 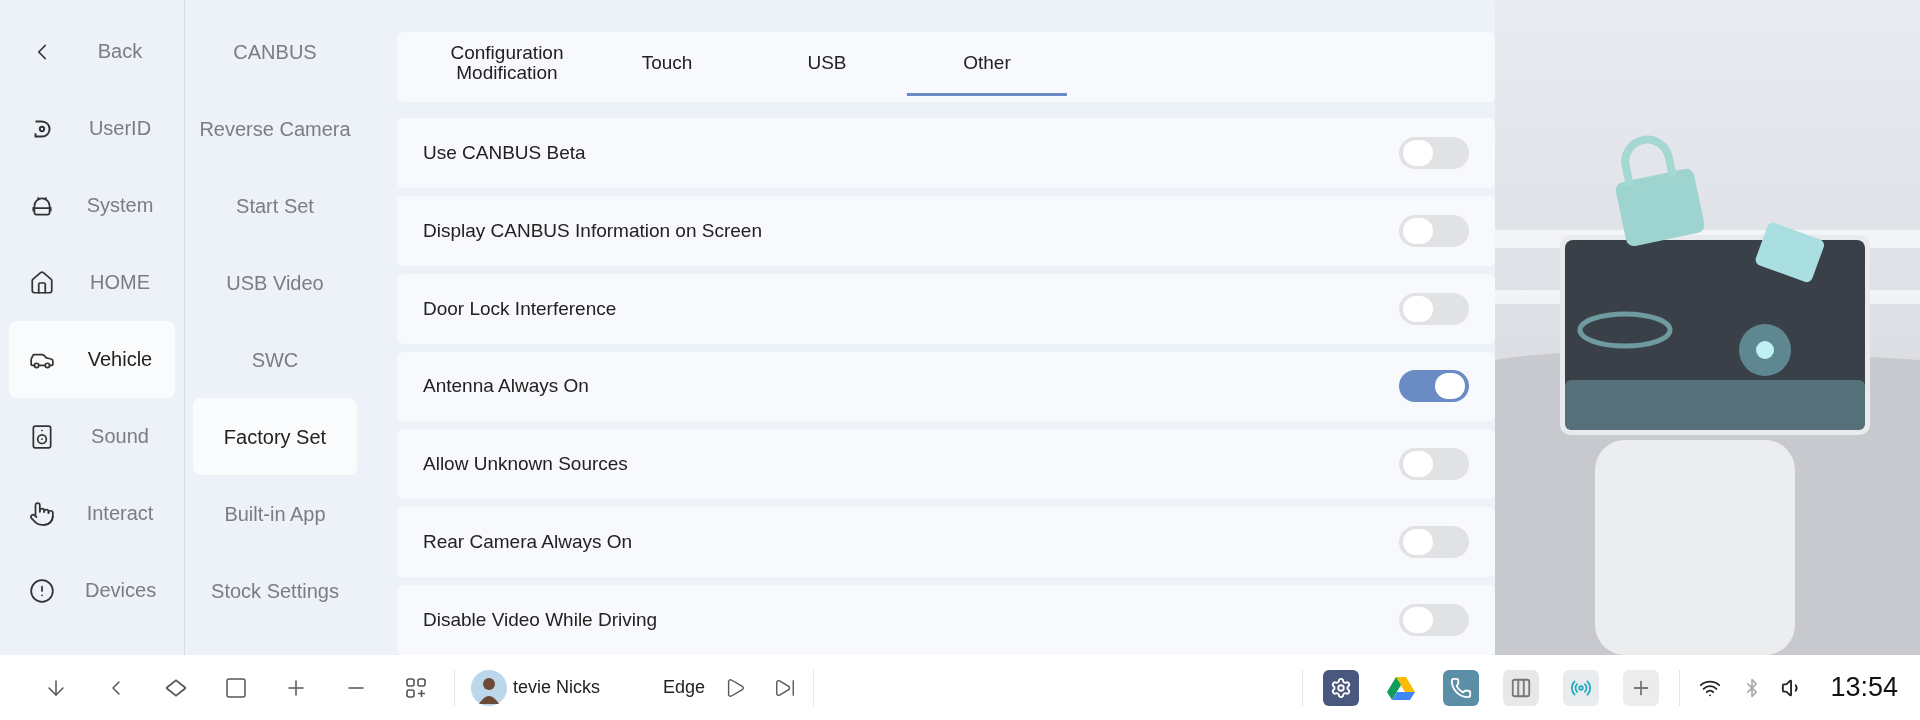 What do you see at coordinates (92, 282) in the screenshot?
I see `nav-item: HOME` at bounding box center [92, 282].